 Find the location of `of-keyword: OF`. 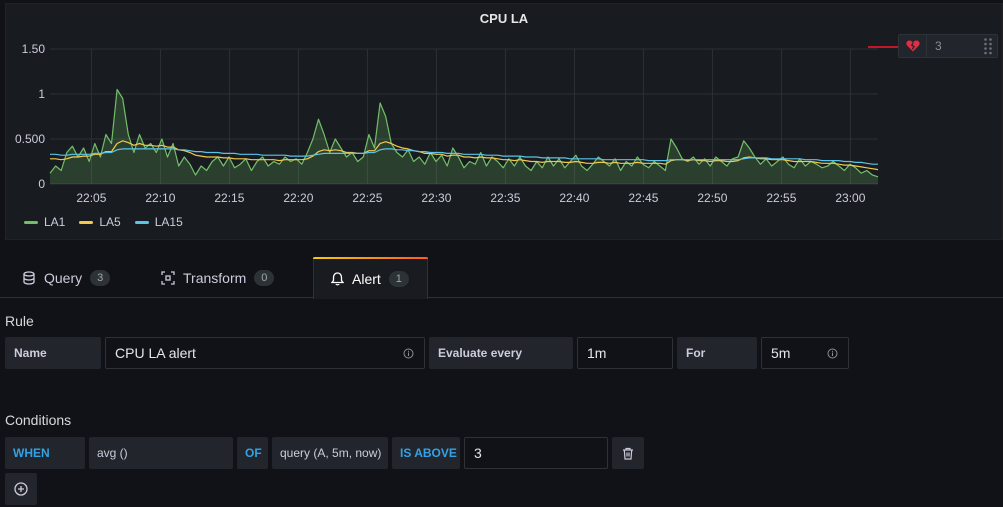

of-keyword: OF is located at coordinates (253, 453).